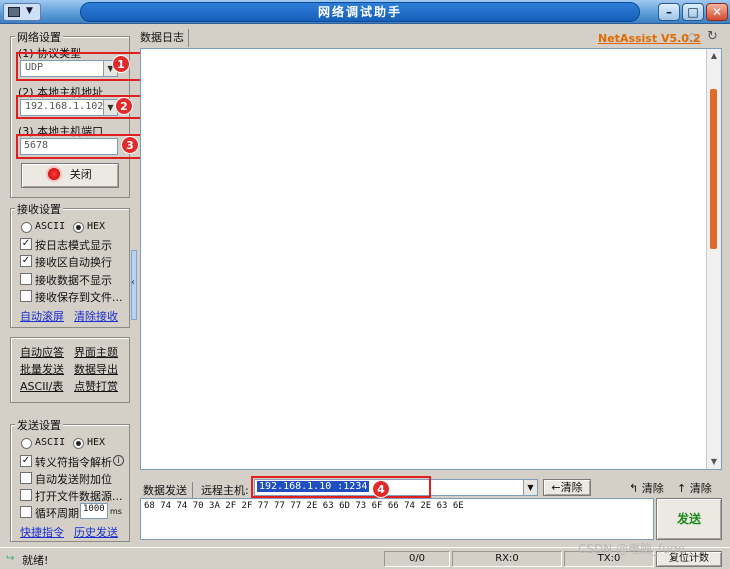 This screenshot has height=569, width=730. What do you see at coordinates (26, 279) in the screenshot?
I see `hide-data-checkbox` at bounding box center [26, 279].